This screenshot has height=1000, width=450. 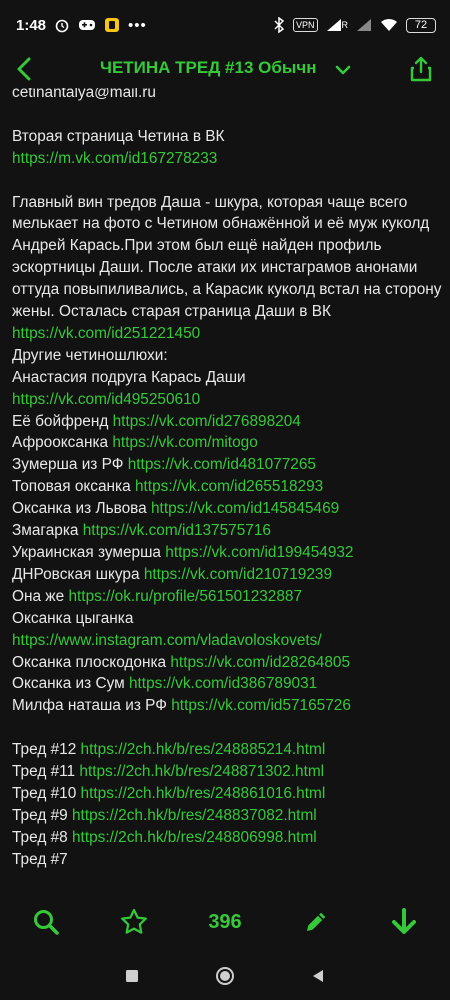 What do you see at coordinates (118, 136) in the screenshot?
I see `vk2-label: Вторая страница Четина в ВК` at bounding box center [118, 136].